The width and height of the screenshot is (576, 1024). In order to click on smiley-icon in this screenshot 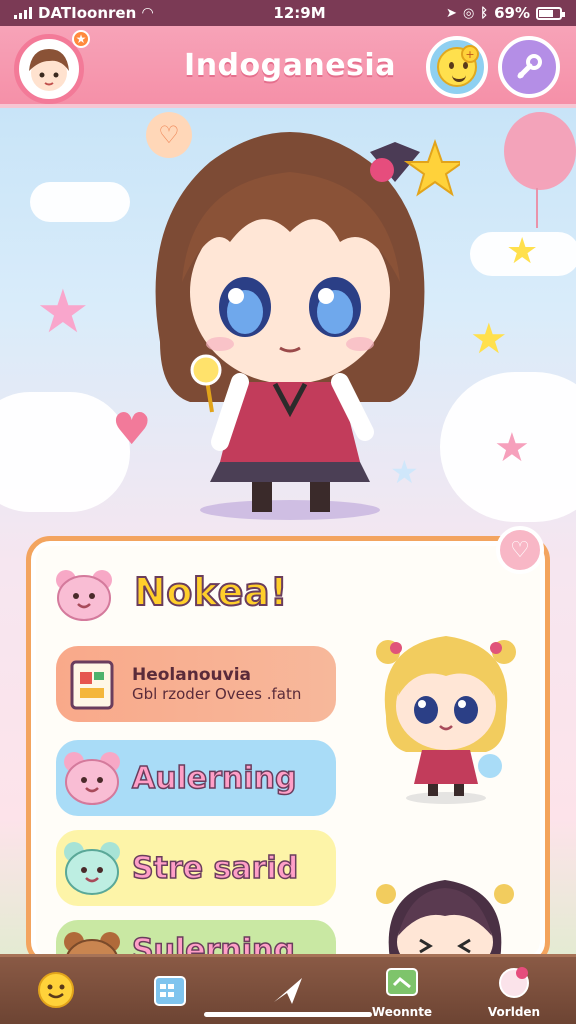, I will do `click(56, 990)`.